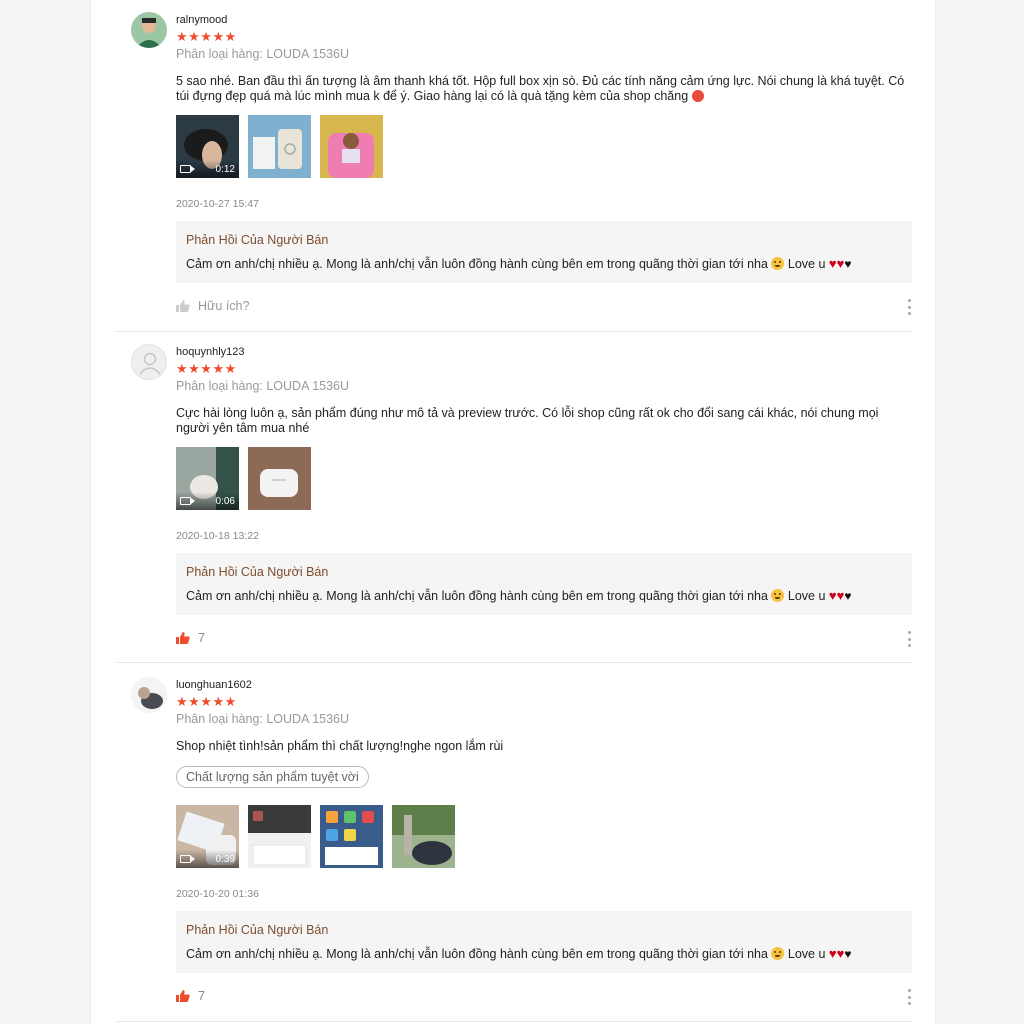 The width and height of the screenshot is (1024, 1024). Describe the element at coordinates (214, 685) in the screenshot. I see `username: luonghuan1602` at that location.